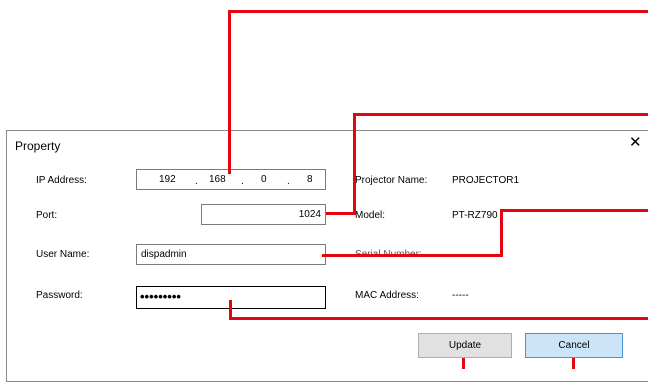  What do you see at coordinates (217, 179) in the screenshot?
I see `ip-octet-2: 168` at bounding box center [217, 179].